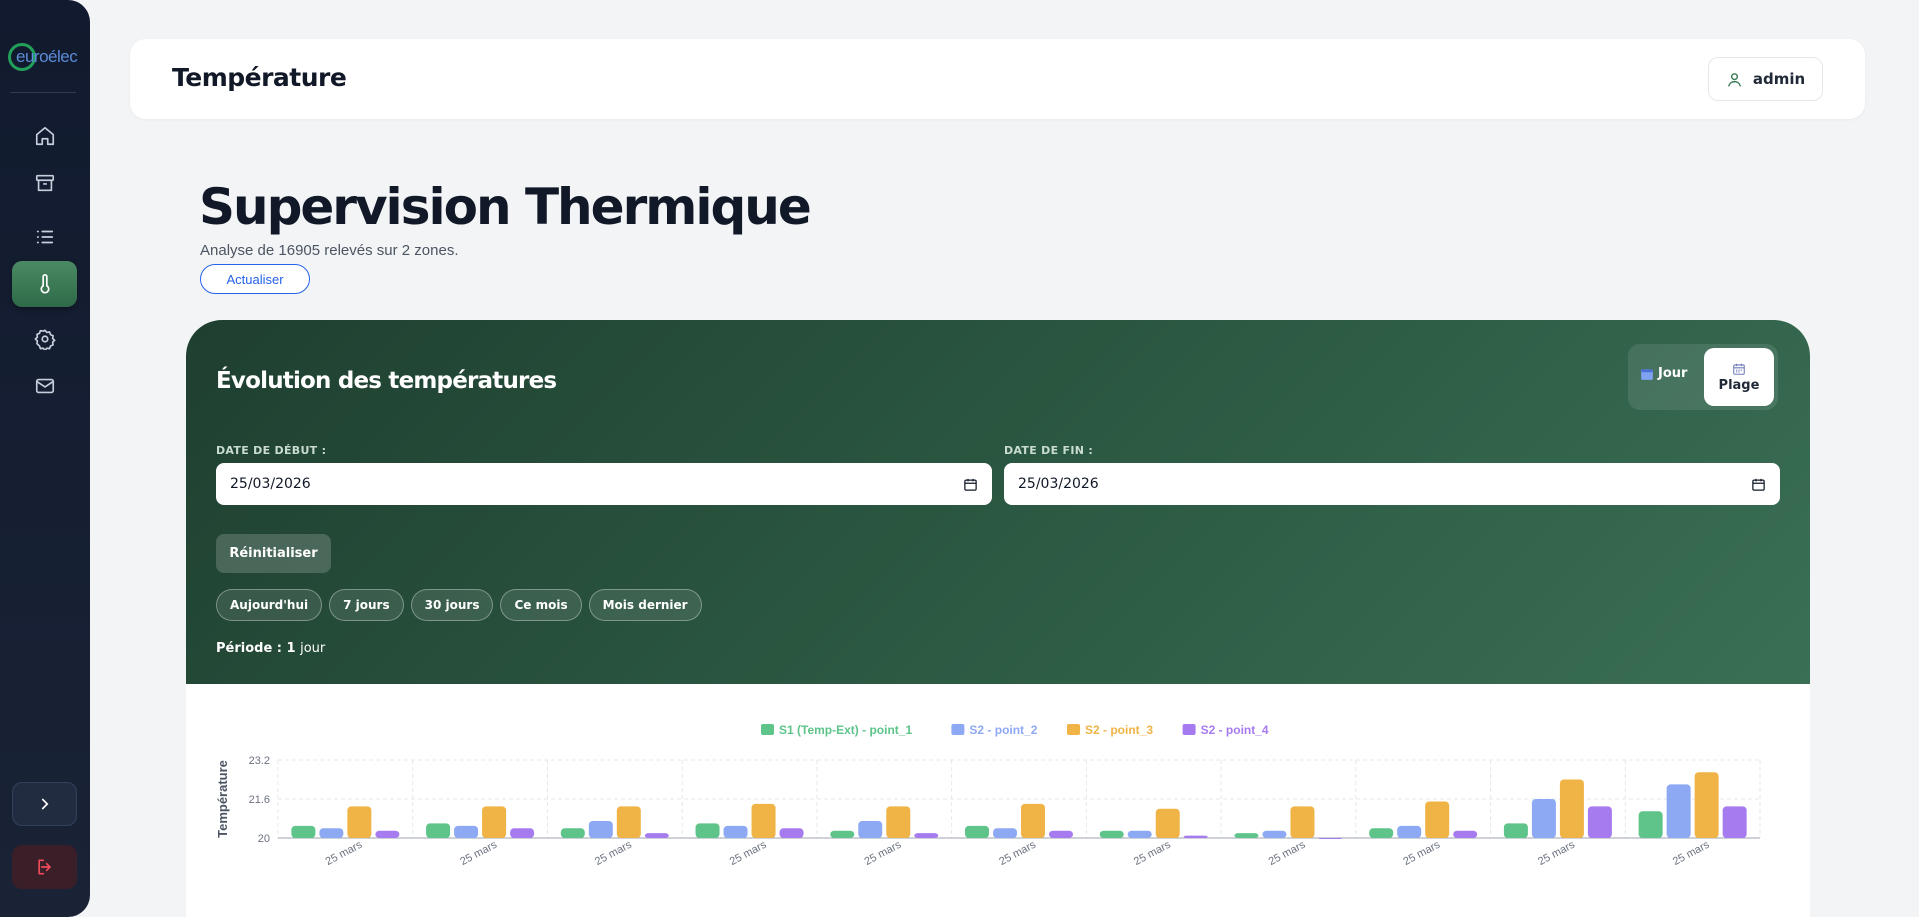 The height and width of the screenshot is (917, 1919). I want to click on user-menu-button: admin, so click(1765, 79).